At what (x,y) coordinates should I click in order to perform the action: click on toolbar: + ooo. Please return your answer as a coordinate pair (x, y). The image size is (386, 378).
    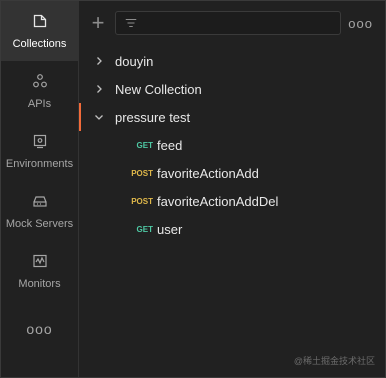
    Looking at the image, I should click on (232, 23).